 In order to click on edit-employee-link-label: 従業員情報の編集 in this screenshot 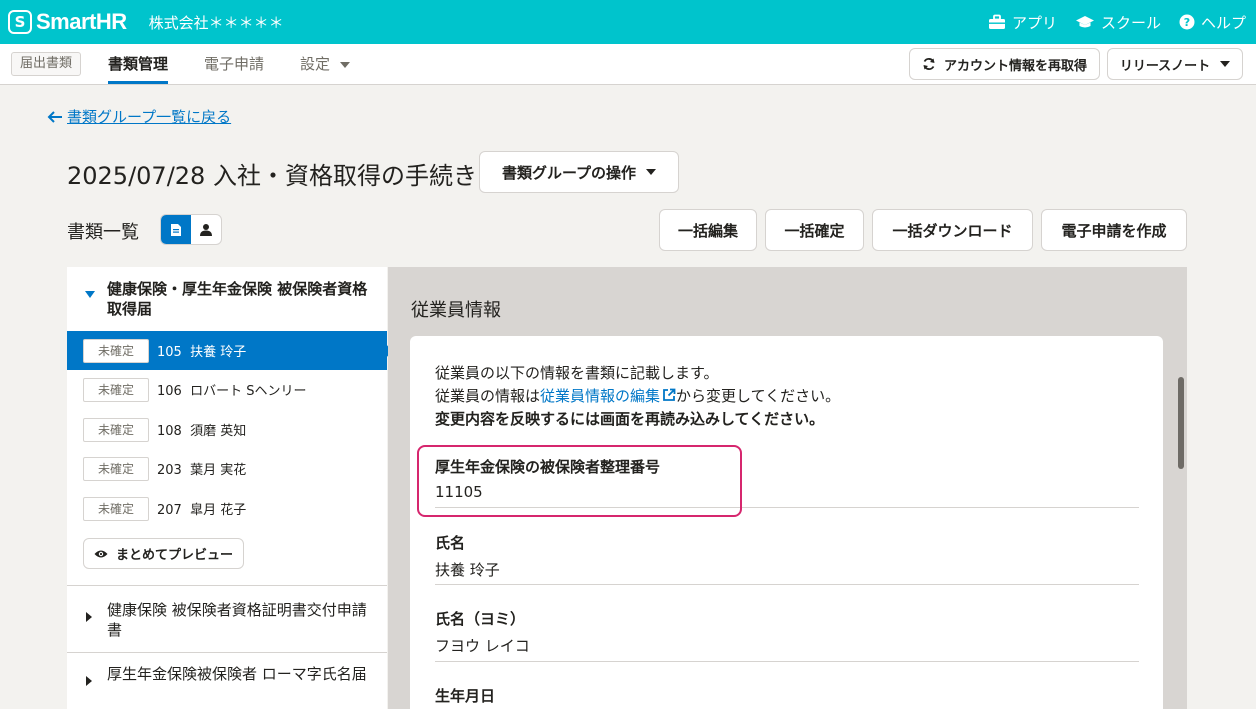, I will do `click(600, 396)`.